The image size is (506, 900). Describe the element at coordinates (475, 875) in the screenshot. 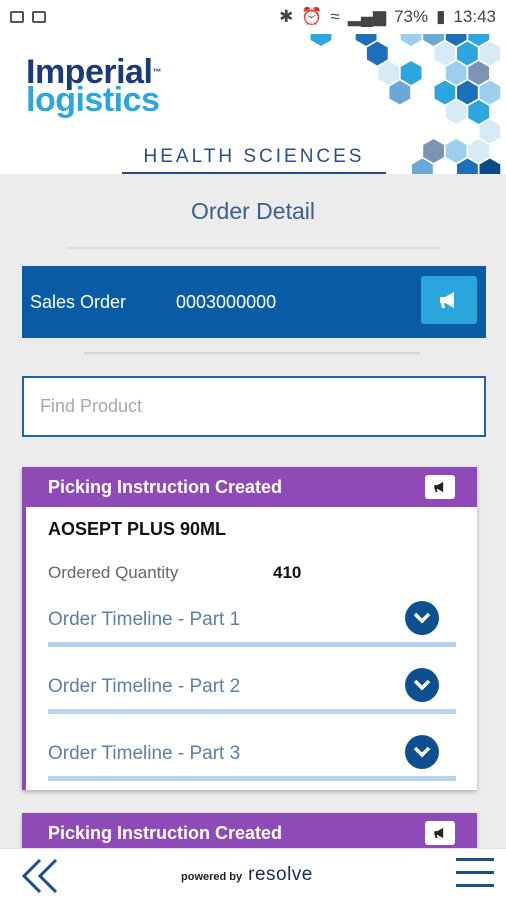

I see `hamburger-menu-icon` at that location.